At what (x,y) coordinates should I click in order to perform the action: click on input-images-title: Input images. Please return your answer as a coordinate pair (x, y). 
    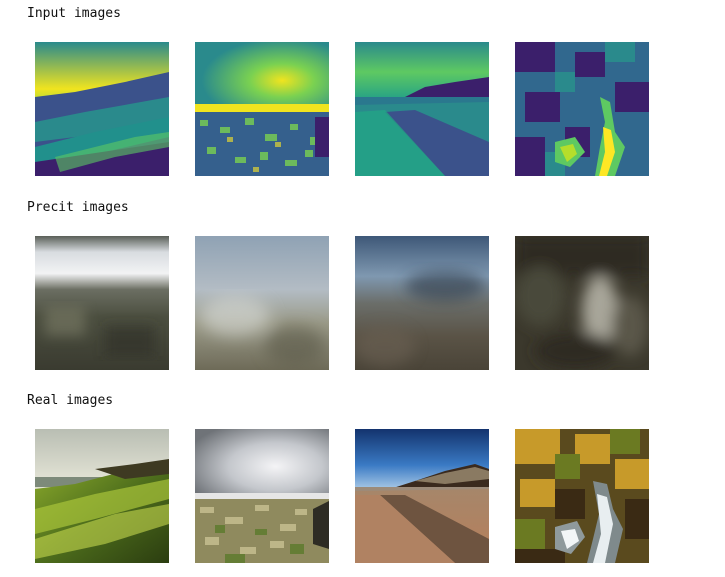
    Looking at the image, I should click on (74, 13).